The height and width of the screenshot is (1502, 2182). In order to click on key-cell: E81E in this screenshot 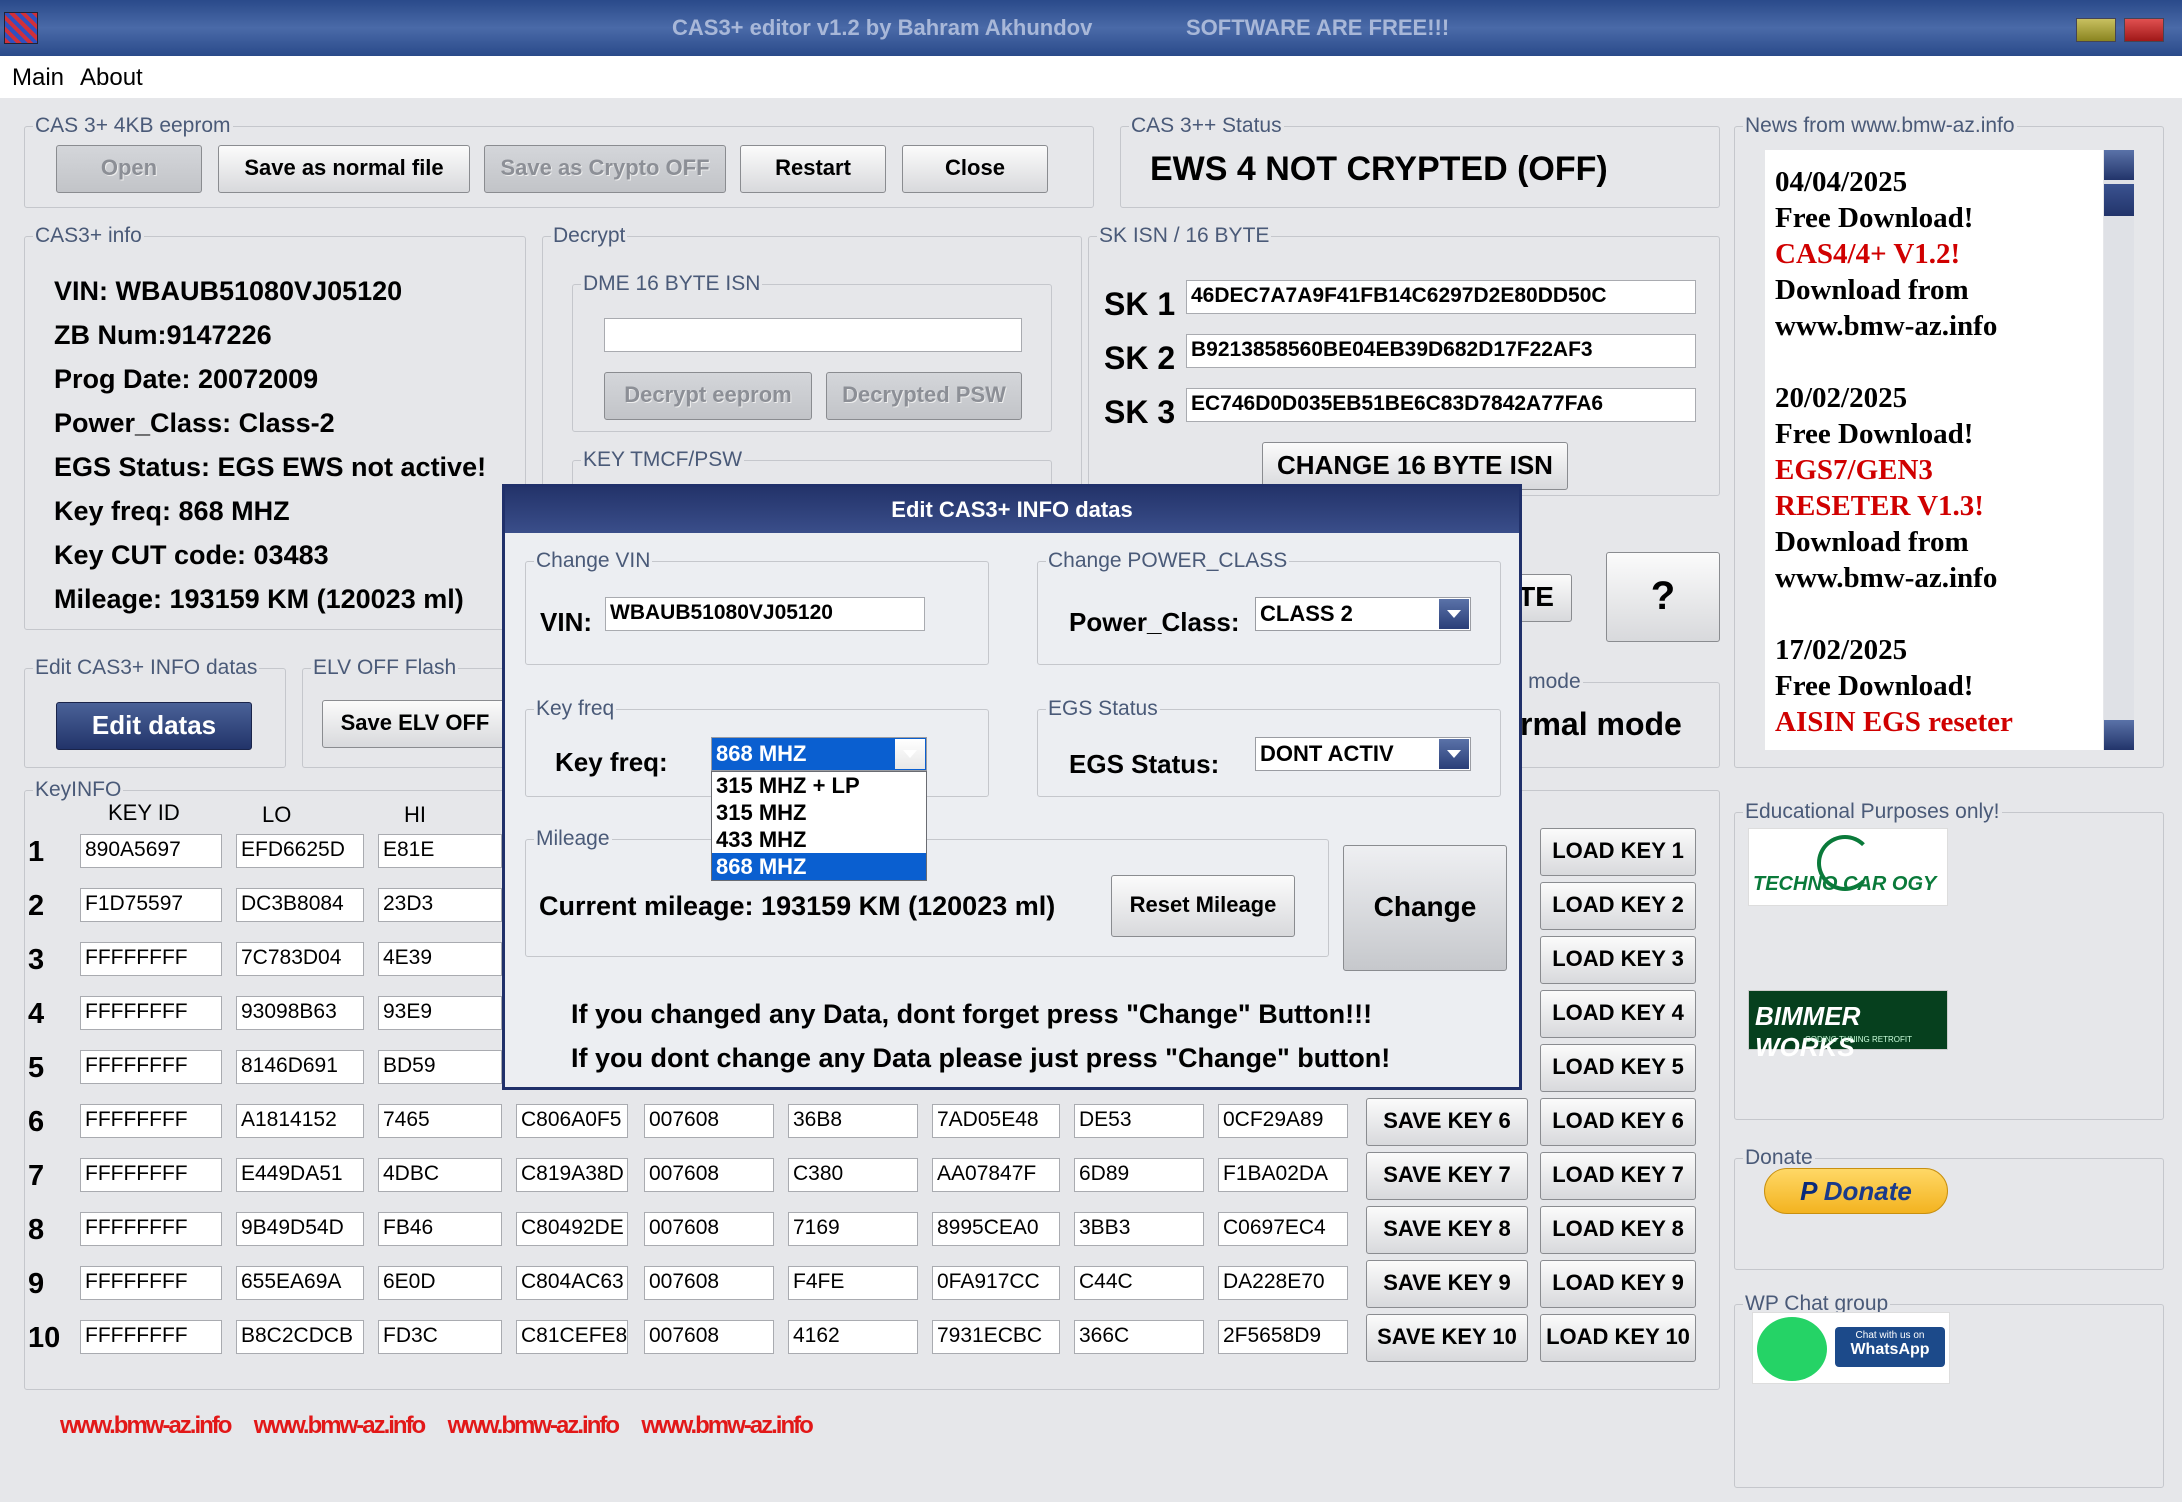, I will do `click(440, 851)`.